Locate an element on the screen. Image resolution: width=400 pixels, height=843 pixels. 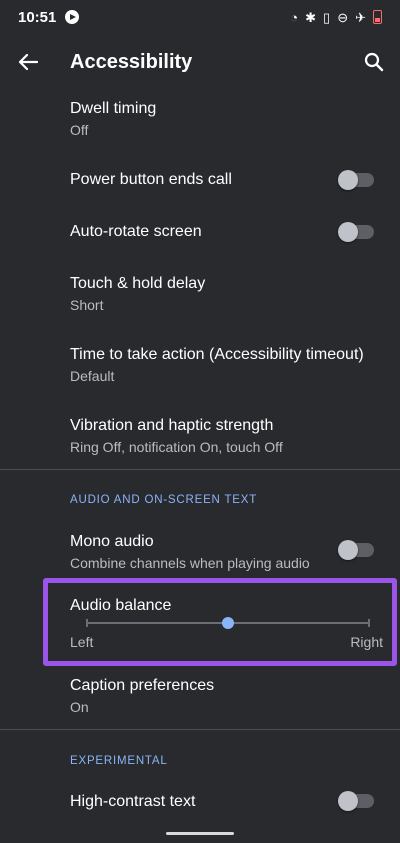
setting-auto-rotate: Auto-rotate screen is located at coordinates (225, 232).